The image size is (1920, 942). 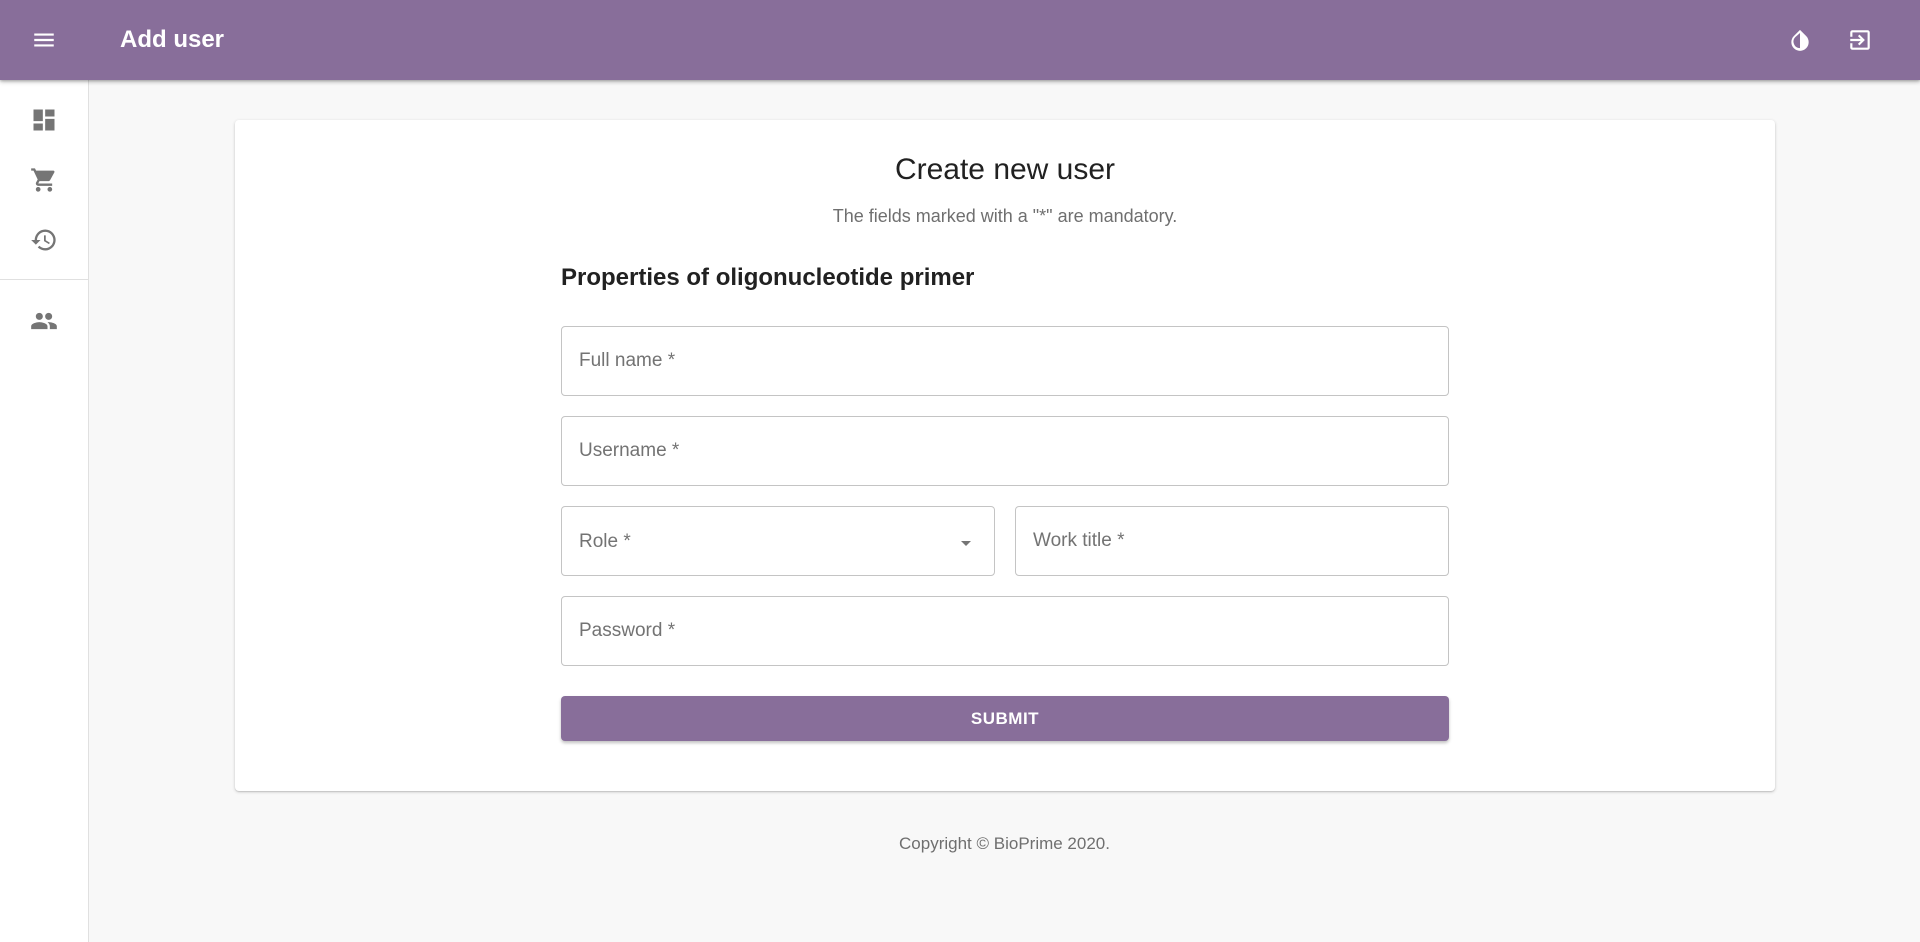 I want to click on sidebar-item-dashboard, so click(x=44, y=120).